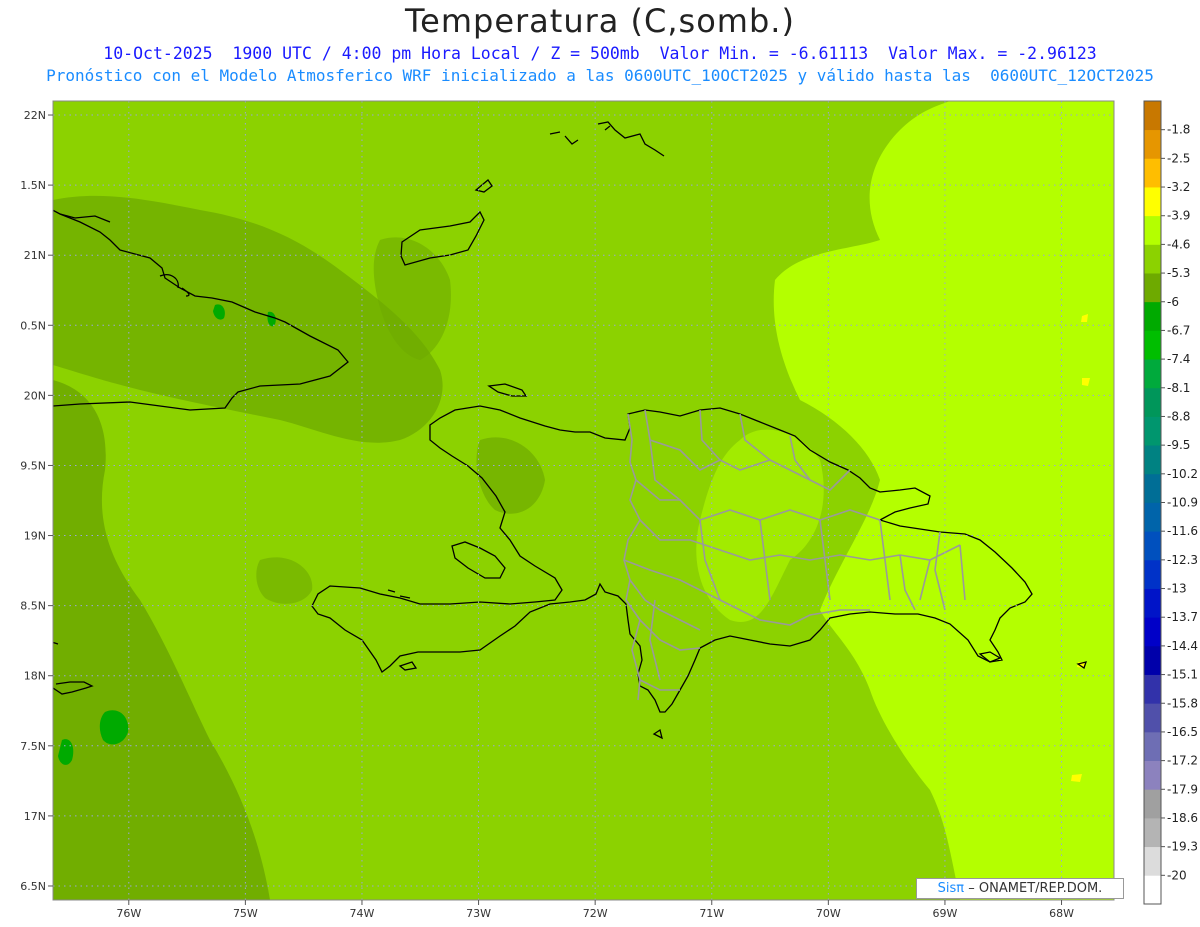  What do you see at coordinates (128, 913) in the screenshot?
I see `lon-tick-label: 76W` at bounding box center [128, 913].